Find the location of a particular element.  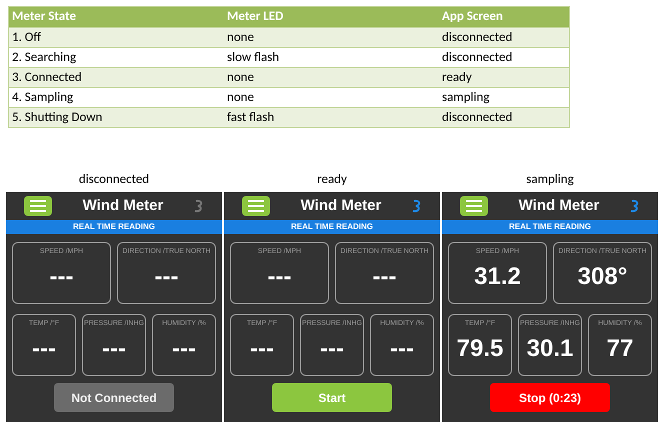

action-button: Start is located at coordinates (332, 397).